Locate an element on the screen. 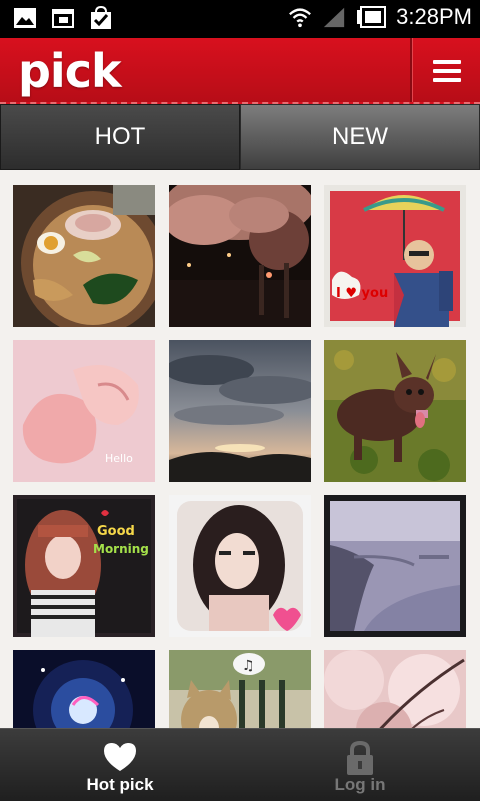 The image size is (480, 801). tab-hot-label: HOT is located at coordinates (120, 136).